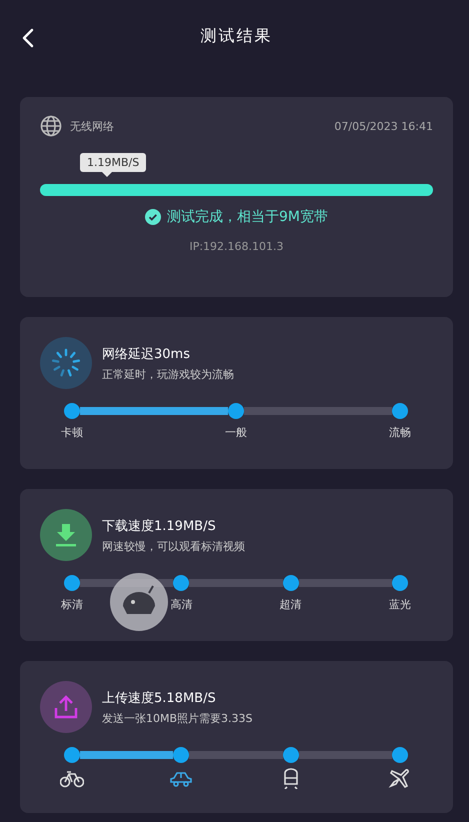 The image size is (469, 822). What do you see at coordinates (66, 363) in the screenshot?
I see `spinner-icon` at bounding box center [66, 363].